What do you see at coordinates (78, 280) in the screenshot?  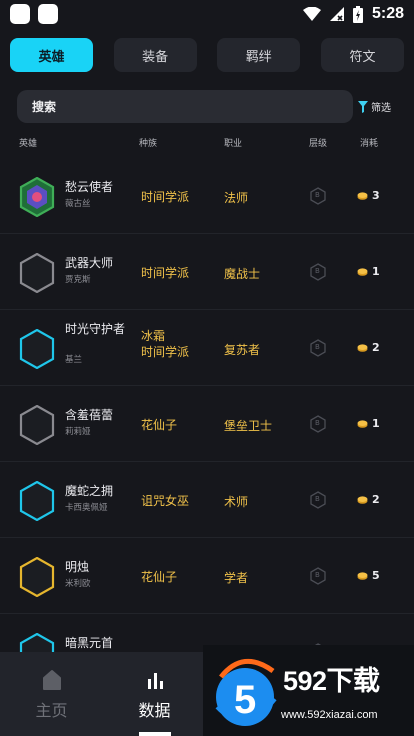 I see `hero-title: 贾克斯` at bounding box center [78, 280].